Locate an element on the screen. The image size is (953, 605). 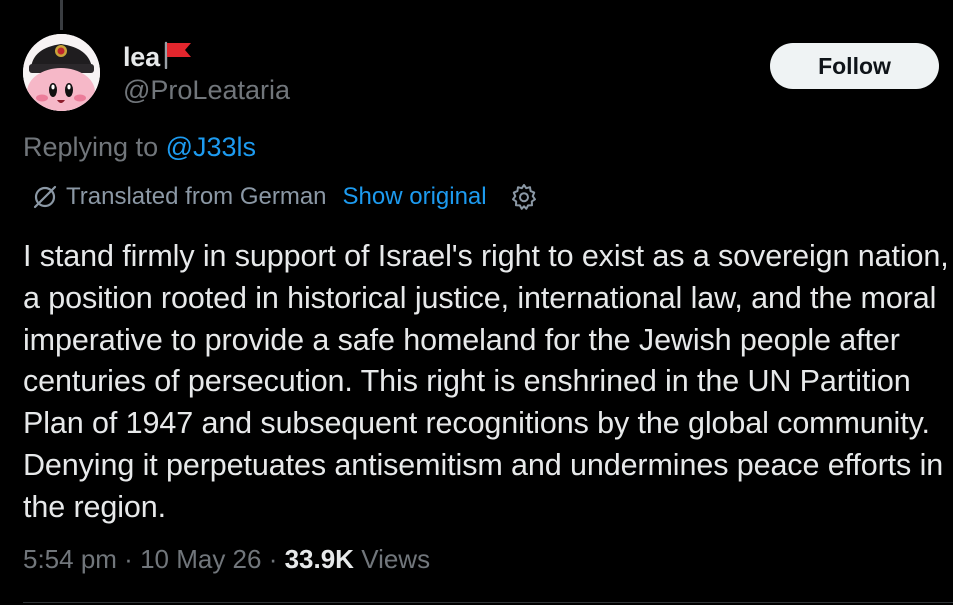
gear-icon is located at coordinates (524, 197).